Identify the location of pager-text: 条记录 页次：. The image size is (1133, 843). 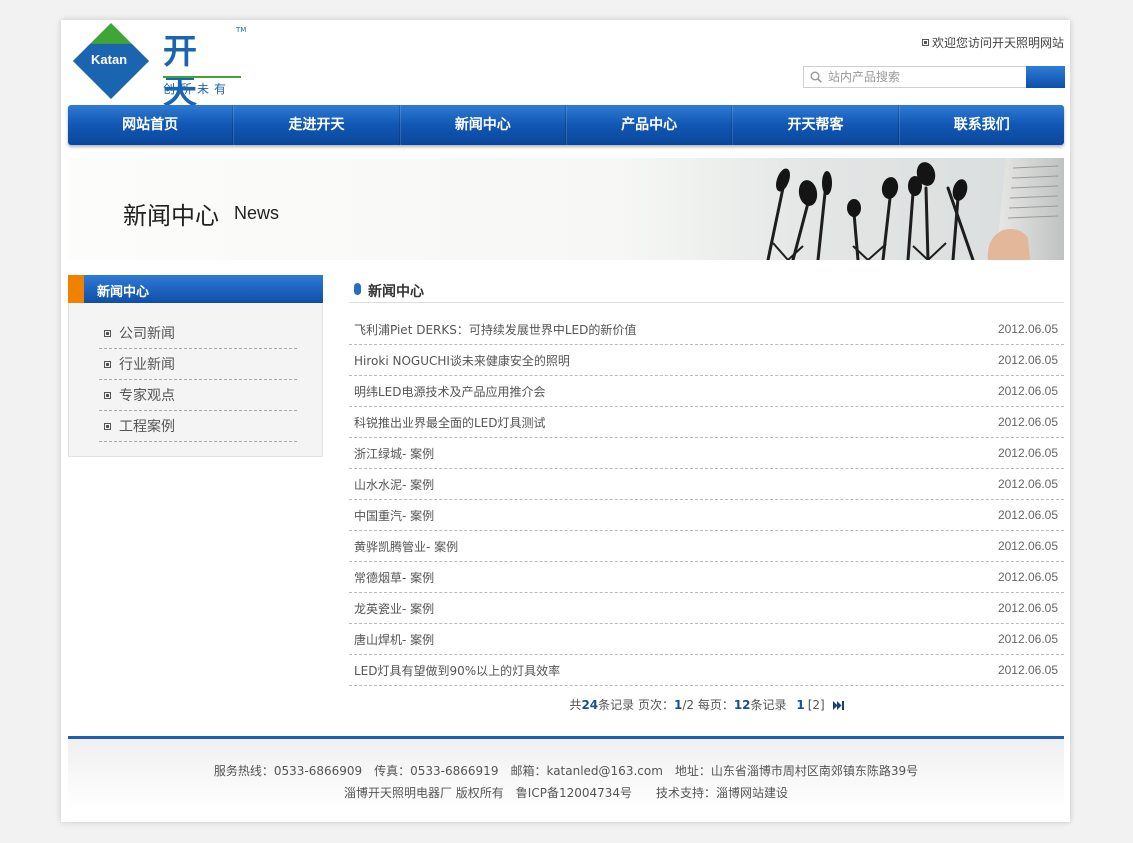
(636, 705).